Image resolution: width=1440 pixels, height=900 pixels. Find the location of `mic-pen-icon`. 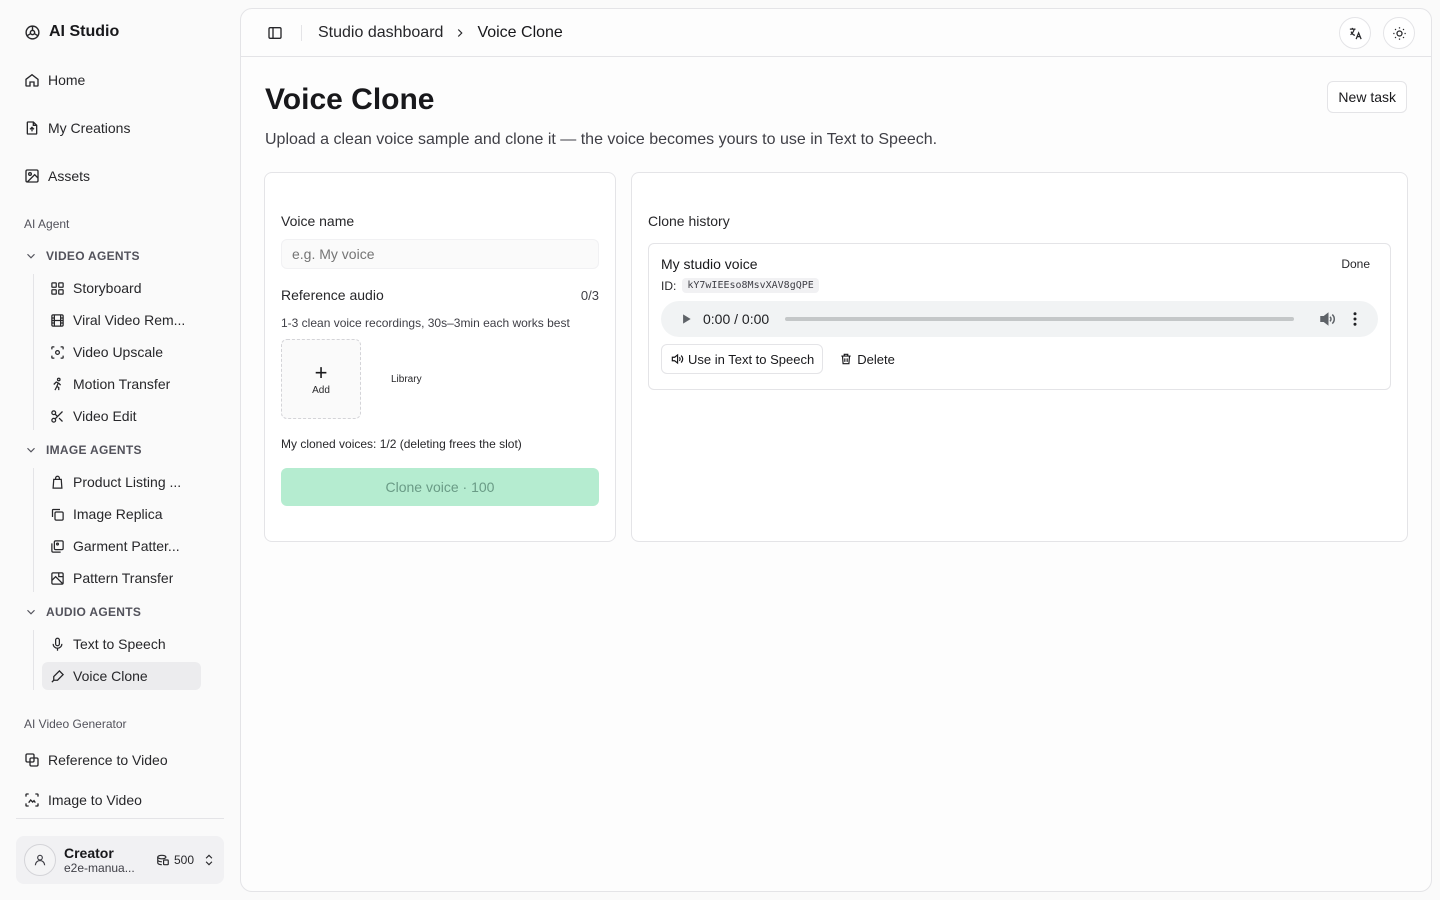

mic-pen-icon is located at coordinates (58, 676).